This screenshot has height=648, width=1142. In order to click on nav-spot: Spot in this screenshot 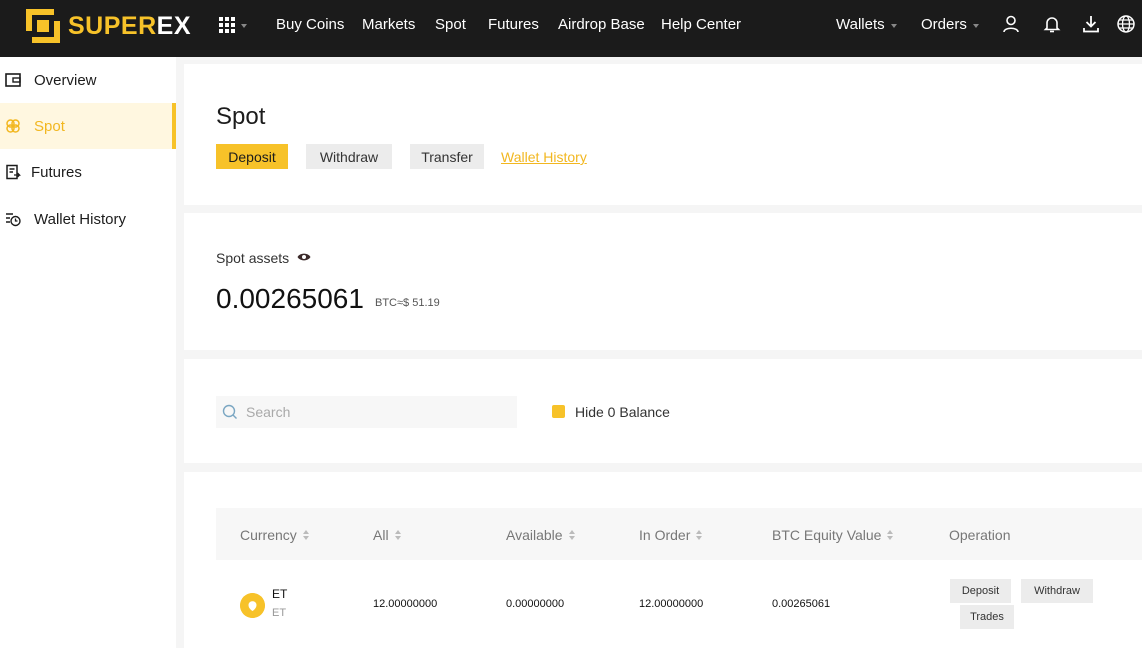, I will do `click(450, 24)`.